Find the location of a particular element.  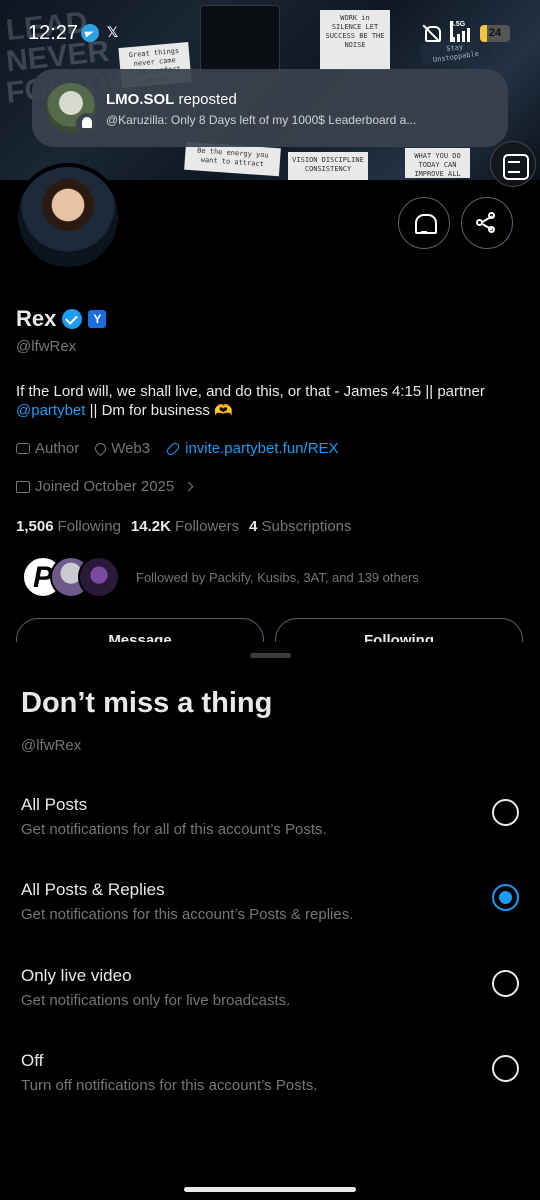

bell-icon is located at coordinates (425, 223).